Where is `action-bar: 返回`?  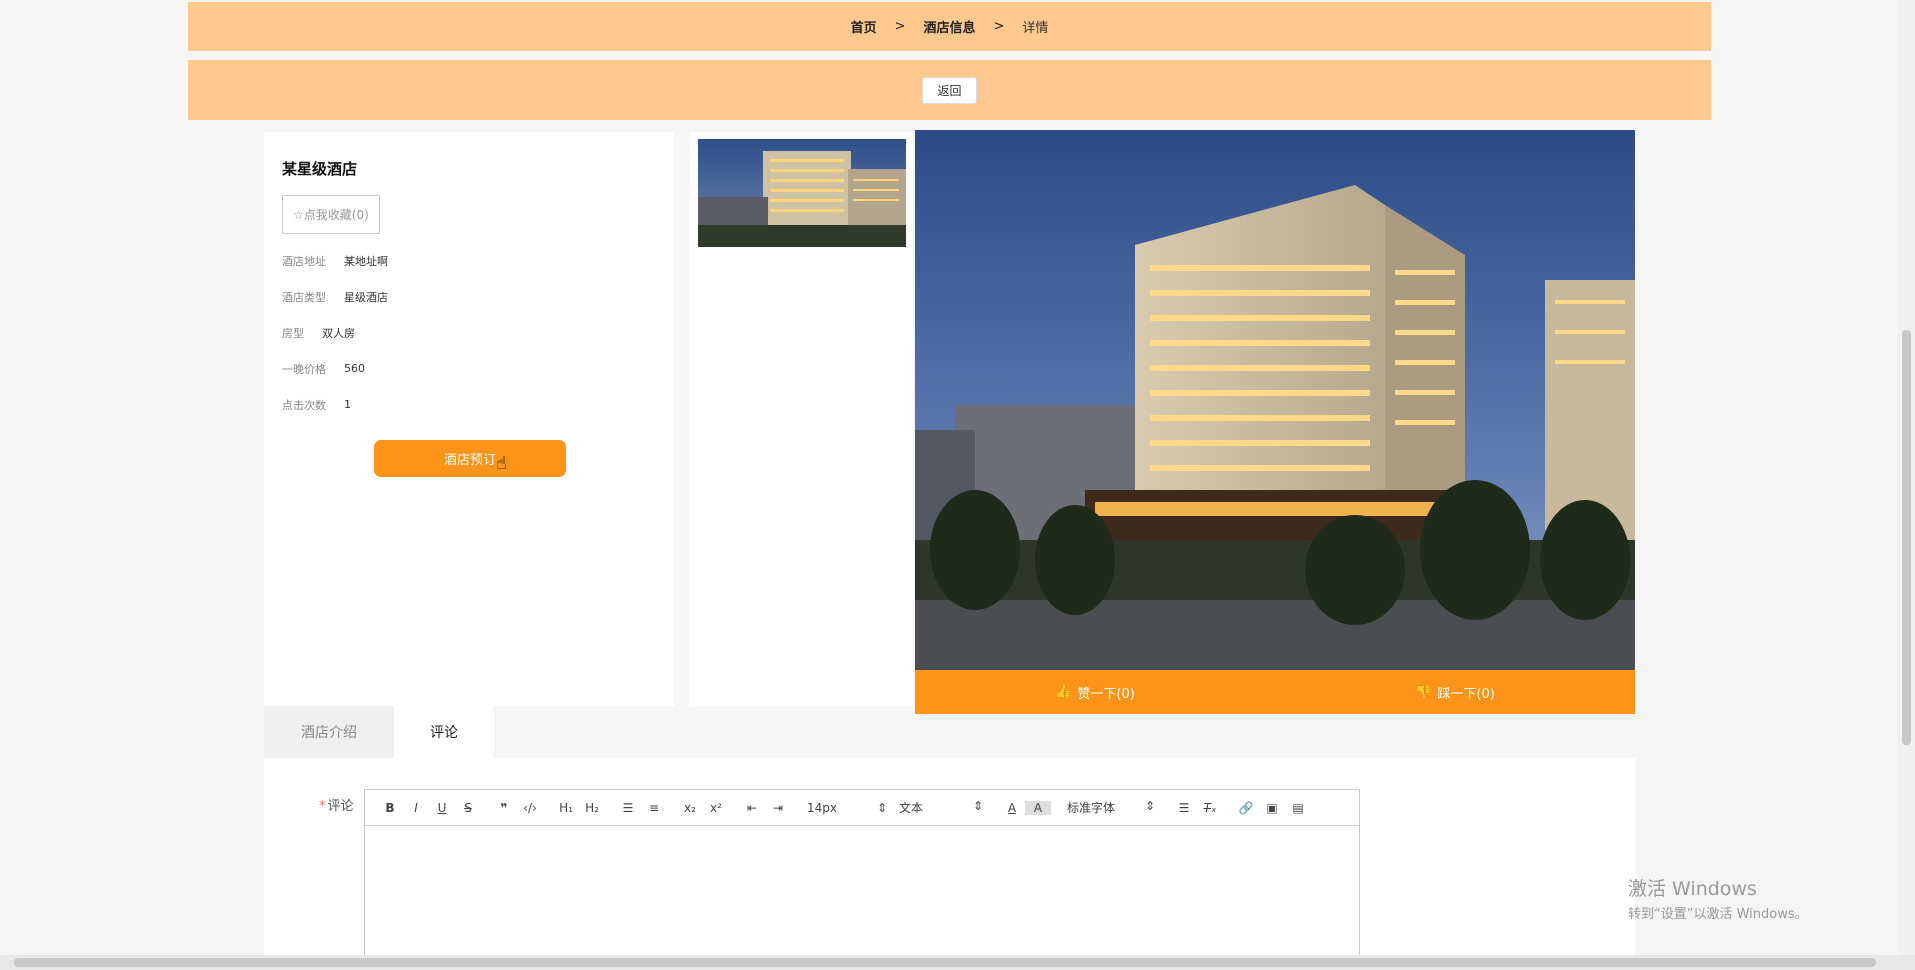
action-bar: 返回 is located at coordinates (949, 90).